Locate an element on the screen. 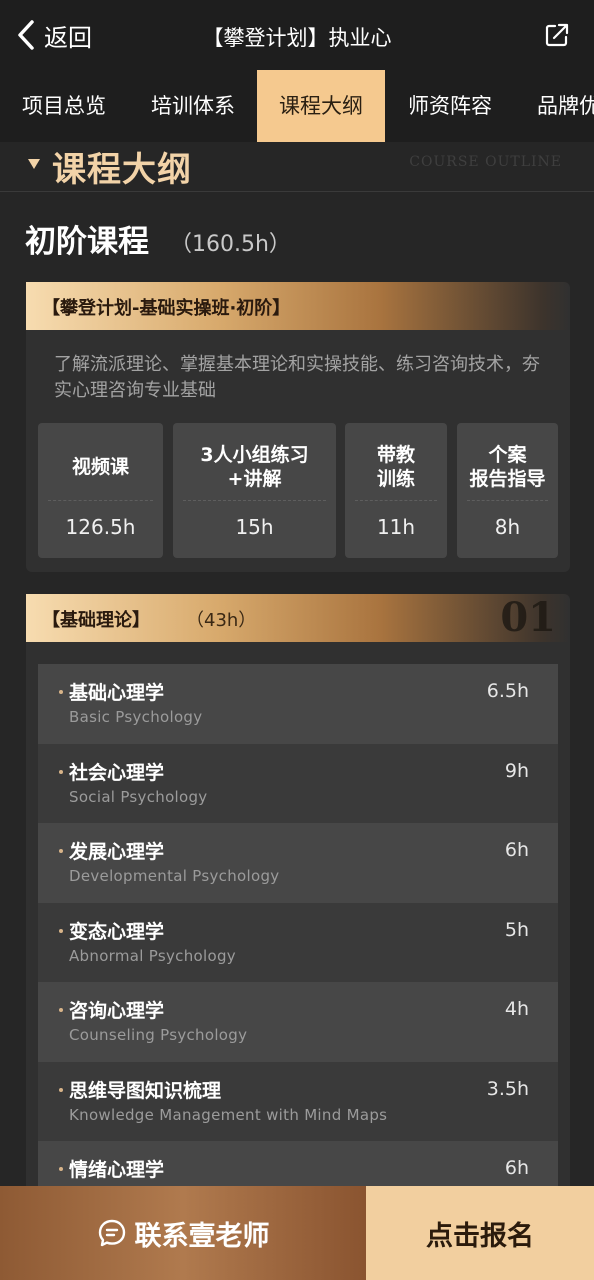 The height and width of the screenshot is (1280, 594). stat-value: 8h is located at coordinates (507, 527).